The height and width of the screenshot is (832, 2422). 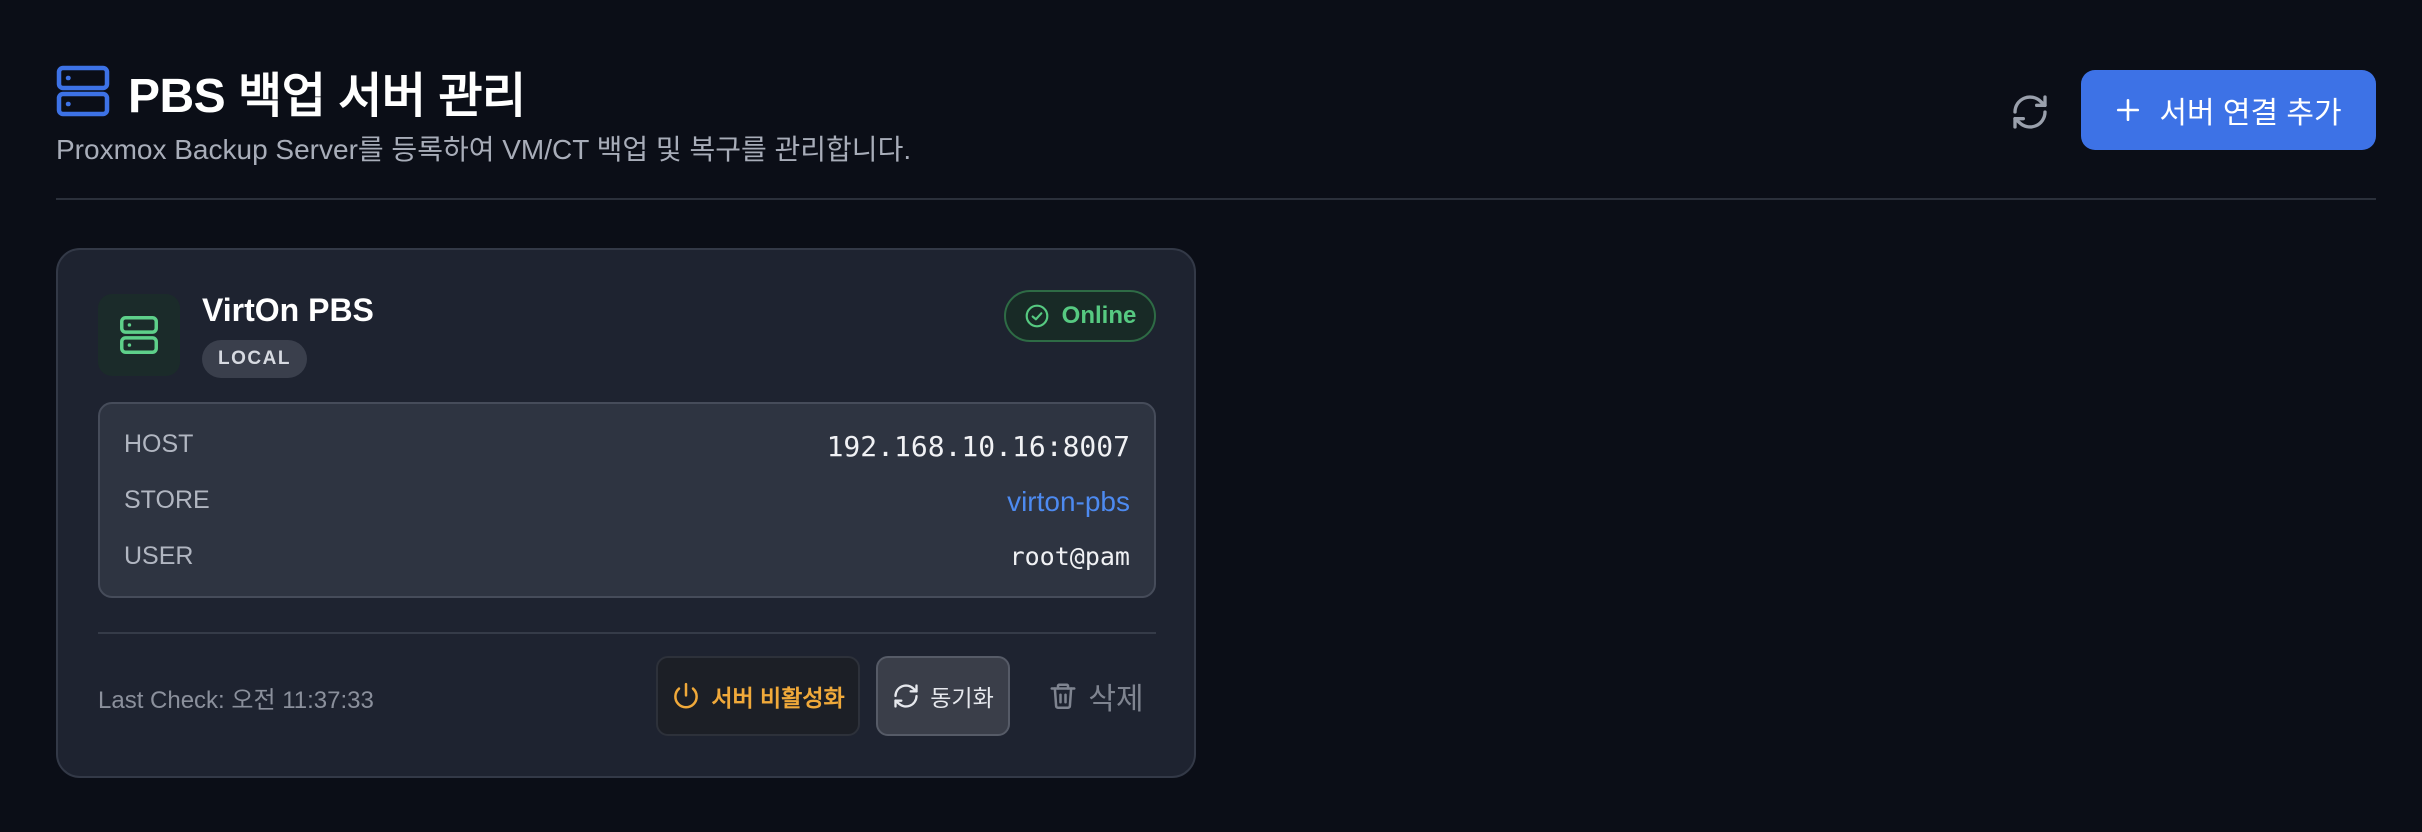 I want to click on sync-label: 동기화, so click(x=962, y=698).